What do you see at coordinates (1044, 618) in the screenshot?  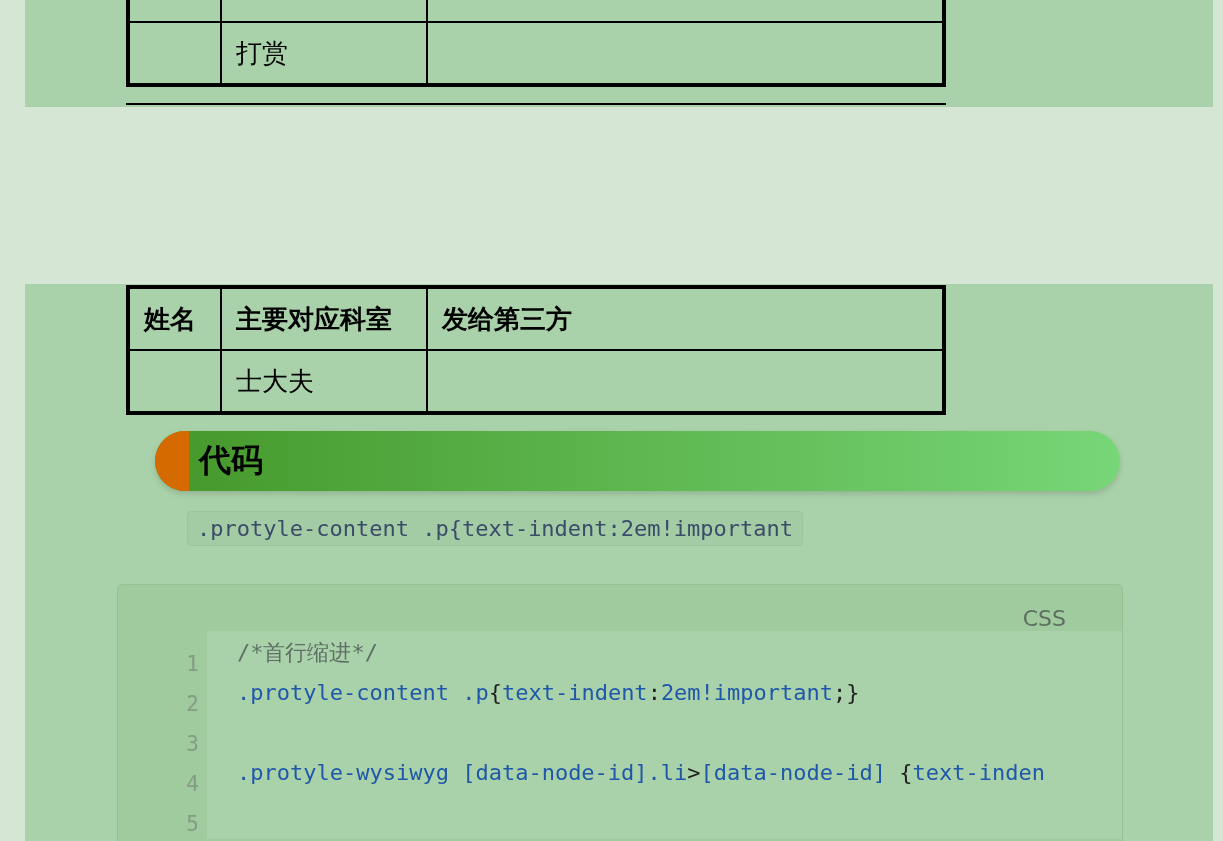 I see `language-label: CSS` at bounding box center [1044, 618].